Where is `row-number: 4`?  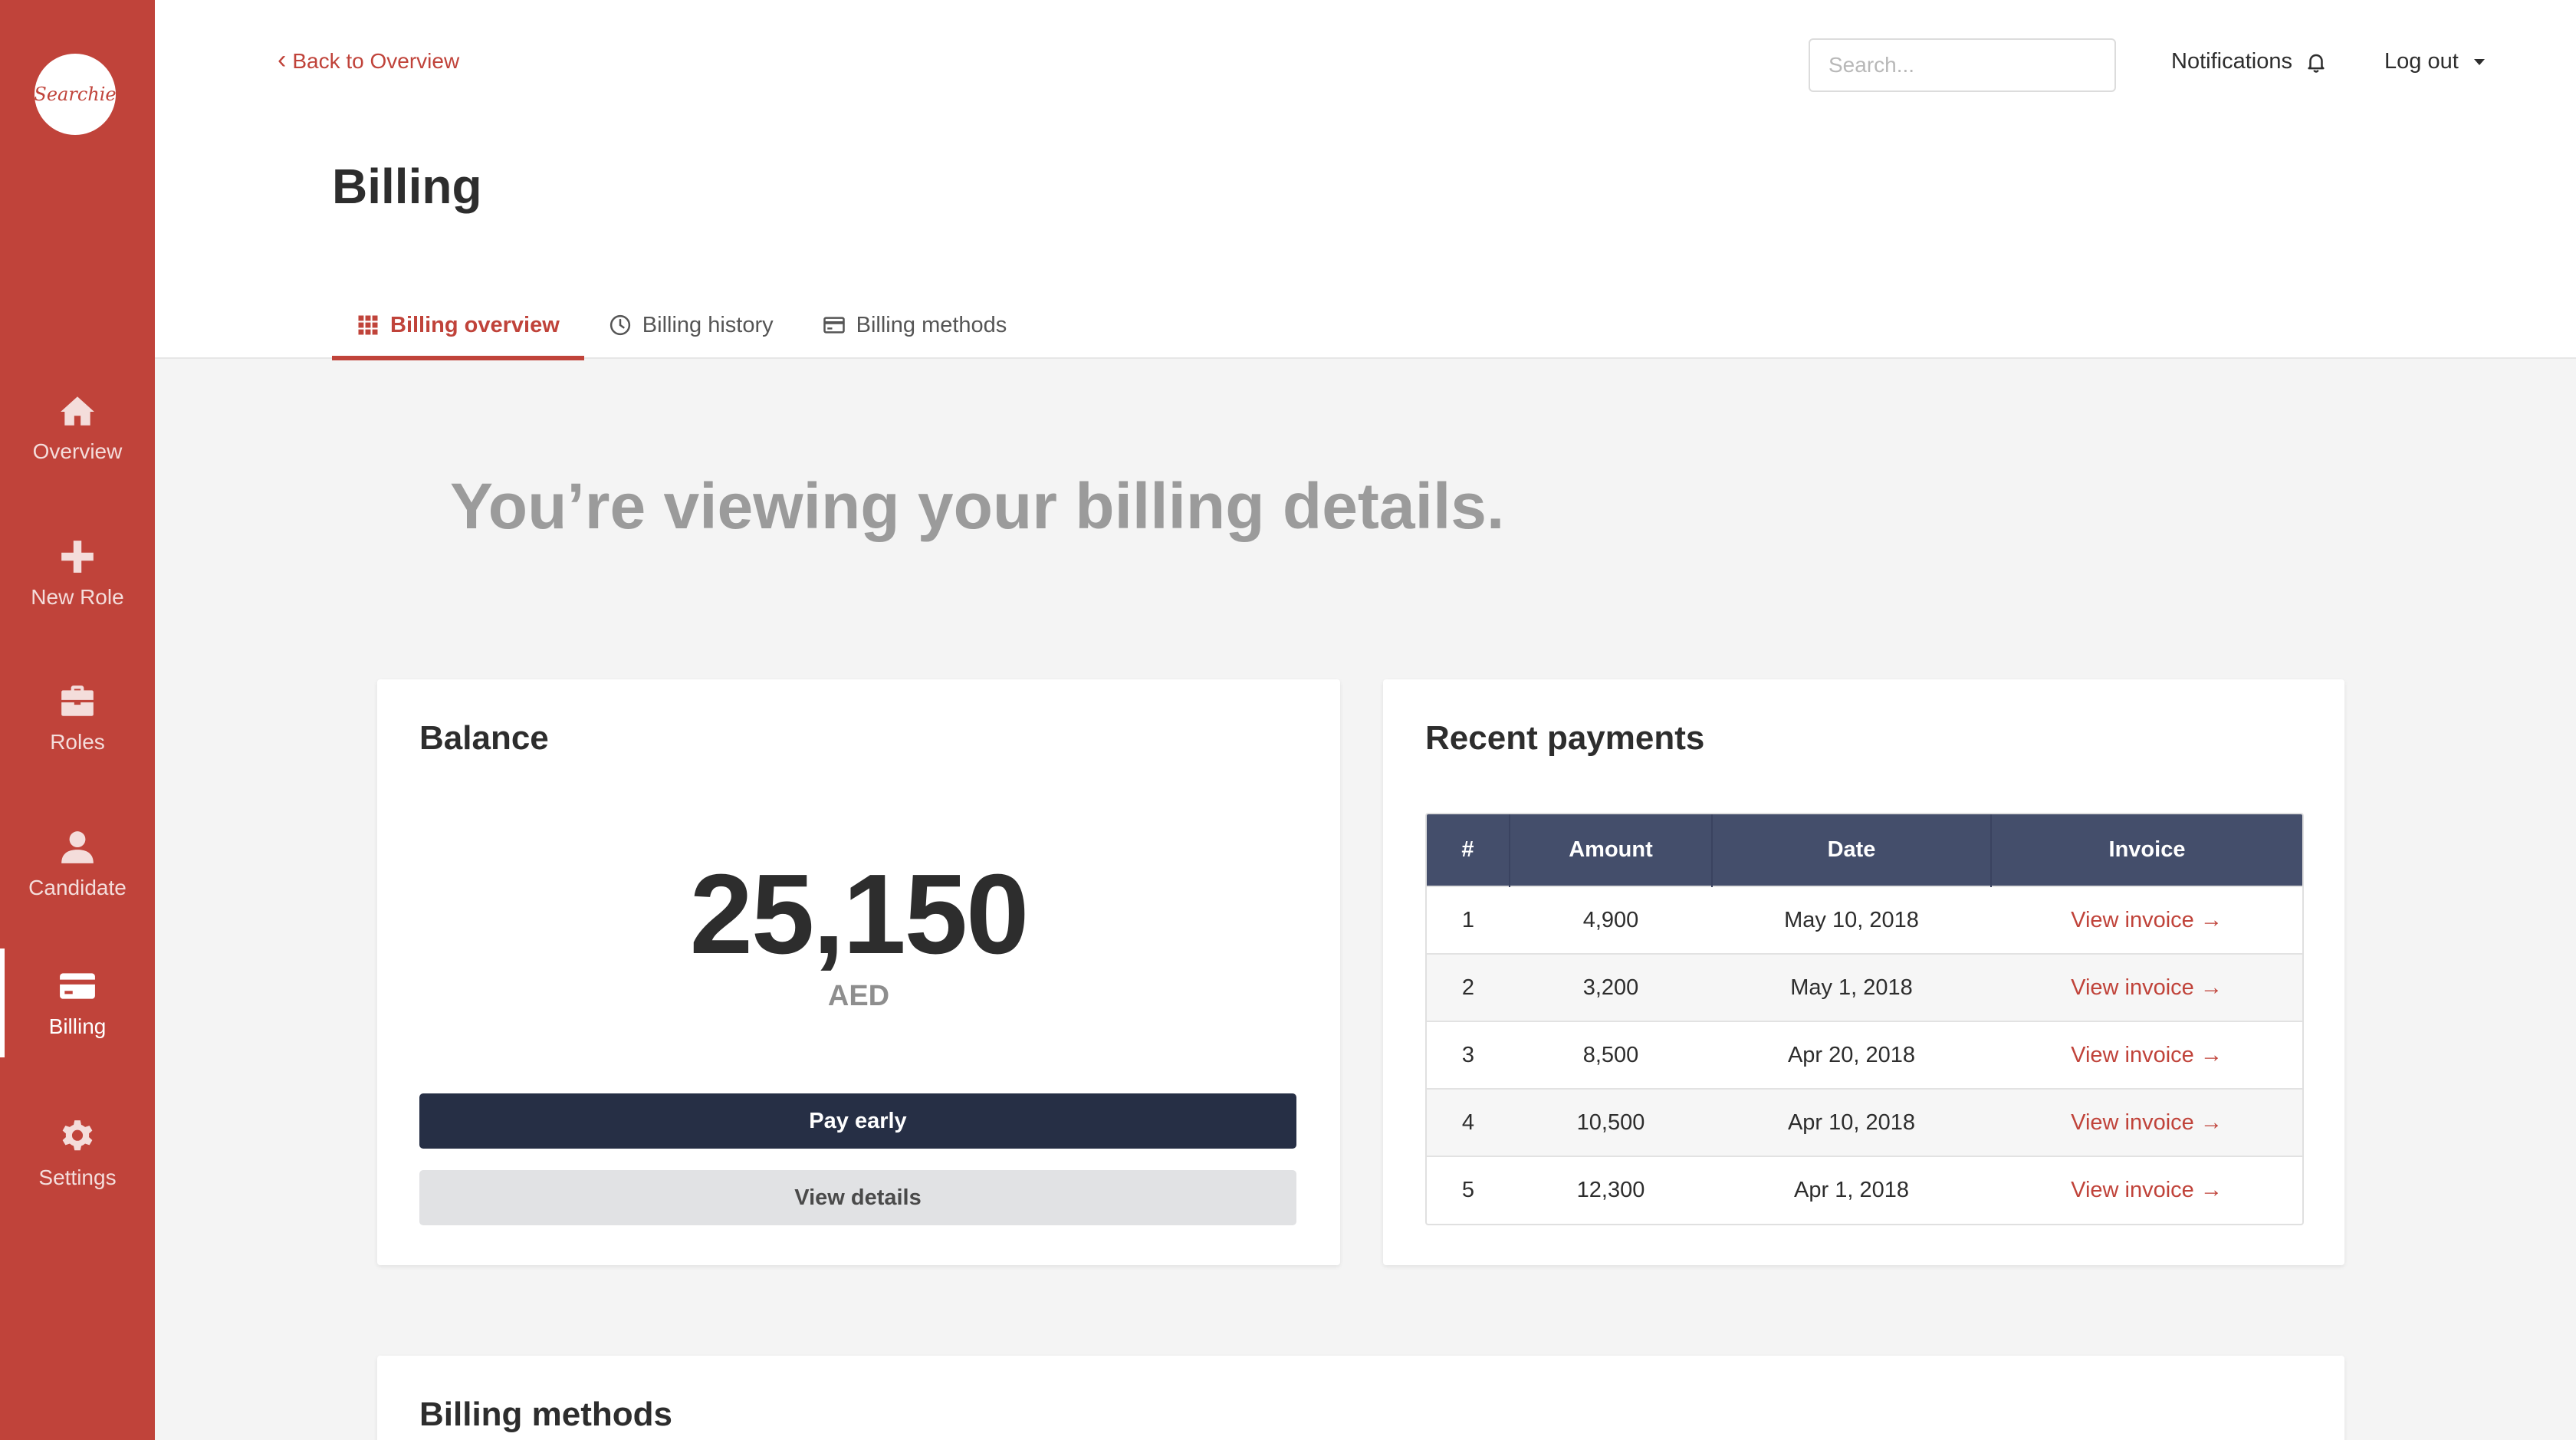
row-number: 4 is located at coordinates (1469, 1122).